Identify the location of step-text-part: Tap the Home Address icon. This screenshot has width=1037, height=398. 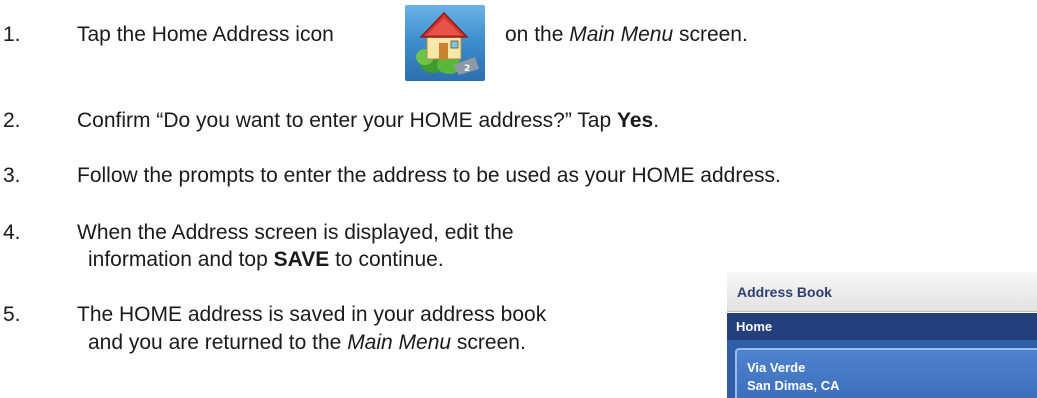
(205, 34).